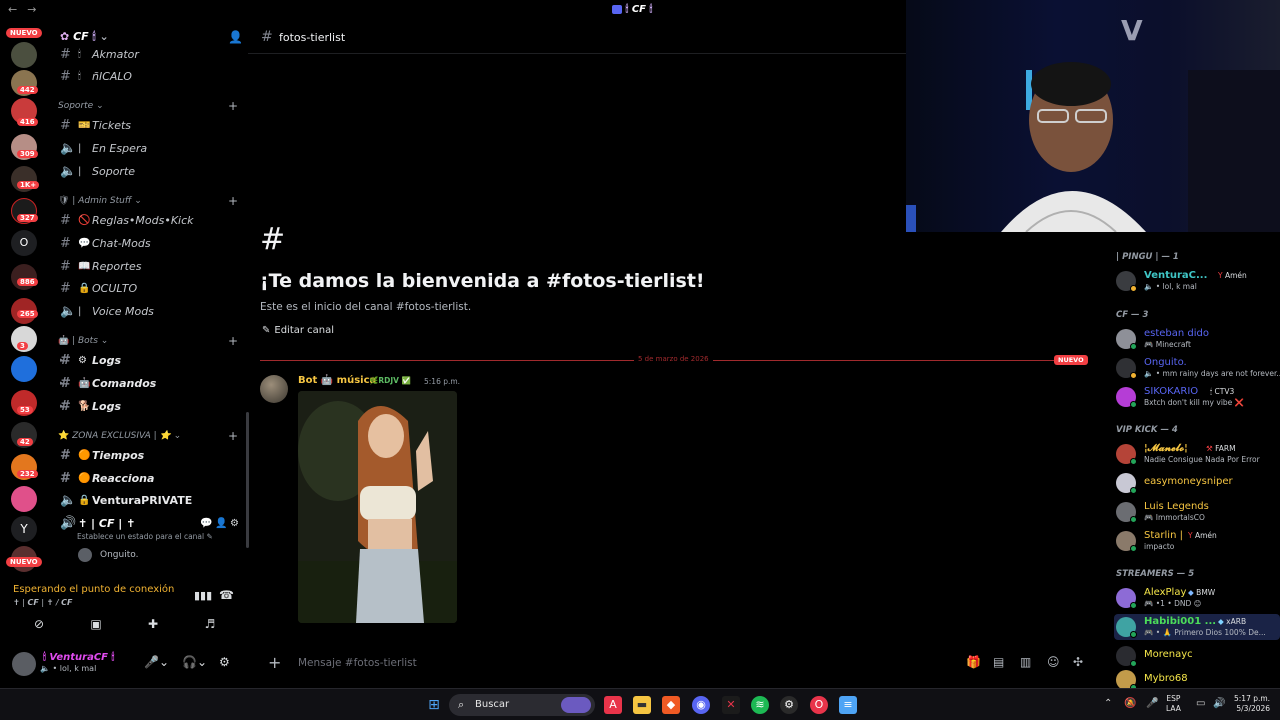 The height and width of the screenshot is (720, 1280). What do you see at coordinates (998, 662) in the screenshot?
I see `gif-icon: ▤` at bounding box center [998, 662].